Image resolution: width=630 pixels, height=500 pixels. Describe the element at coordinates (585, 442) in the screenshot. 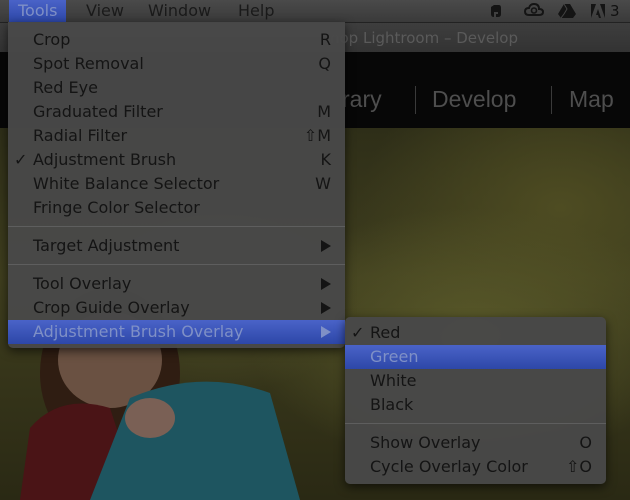

I see `shortcut-label: O` at that location.